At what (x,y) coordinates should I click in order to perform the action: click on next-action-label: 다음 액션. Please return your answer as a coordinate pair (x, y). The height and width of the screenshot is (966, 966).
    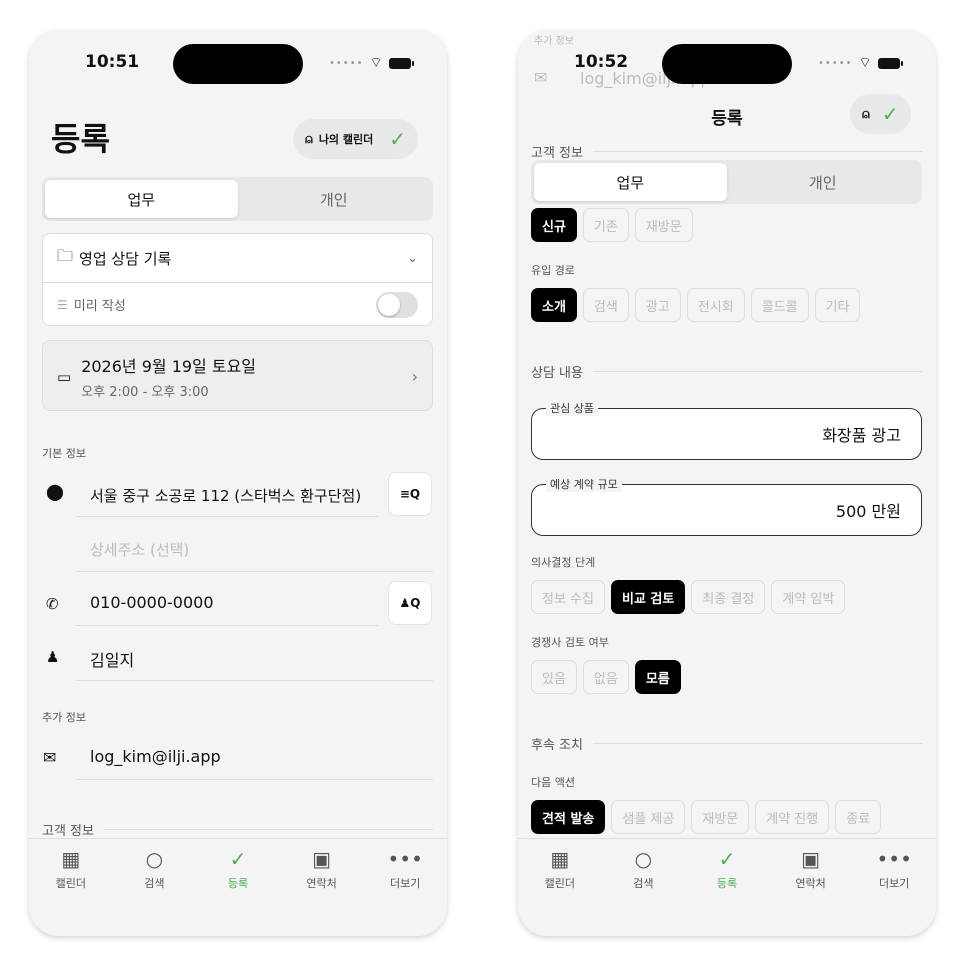
    Looking at the image, I should click on (553, 782).